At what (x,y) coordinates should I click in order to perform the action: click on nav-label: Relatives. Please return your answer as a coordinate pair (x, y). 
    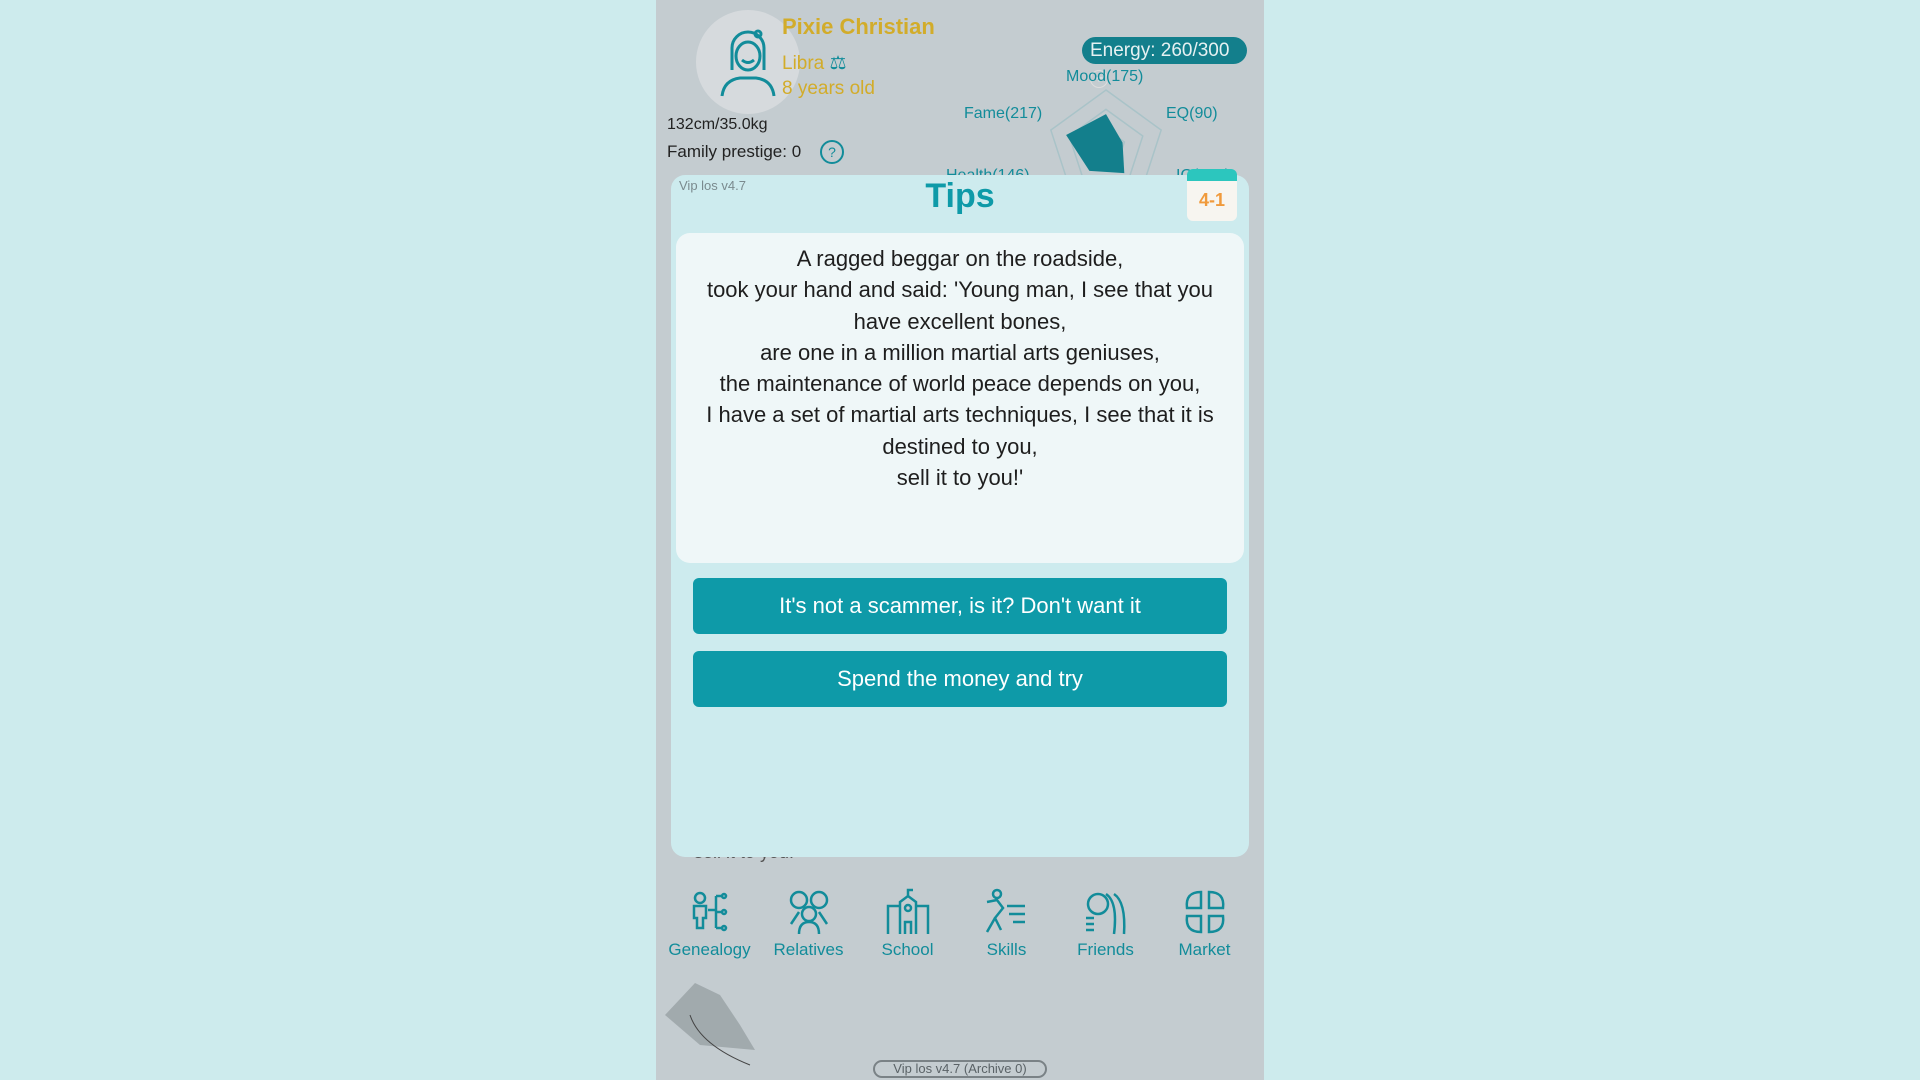
    Looking at the image, I should click on (808, 949).